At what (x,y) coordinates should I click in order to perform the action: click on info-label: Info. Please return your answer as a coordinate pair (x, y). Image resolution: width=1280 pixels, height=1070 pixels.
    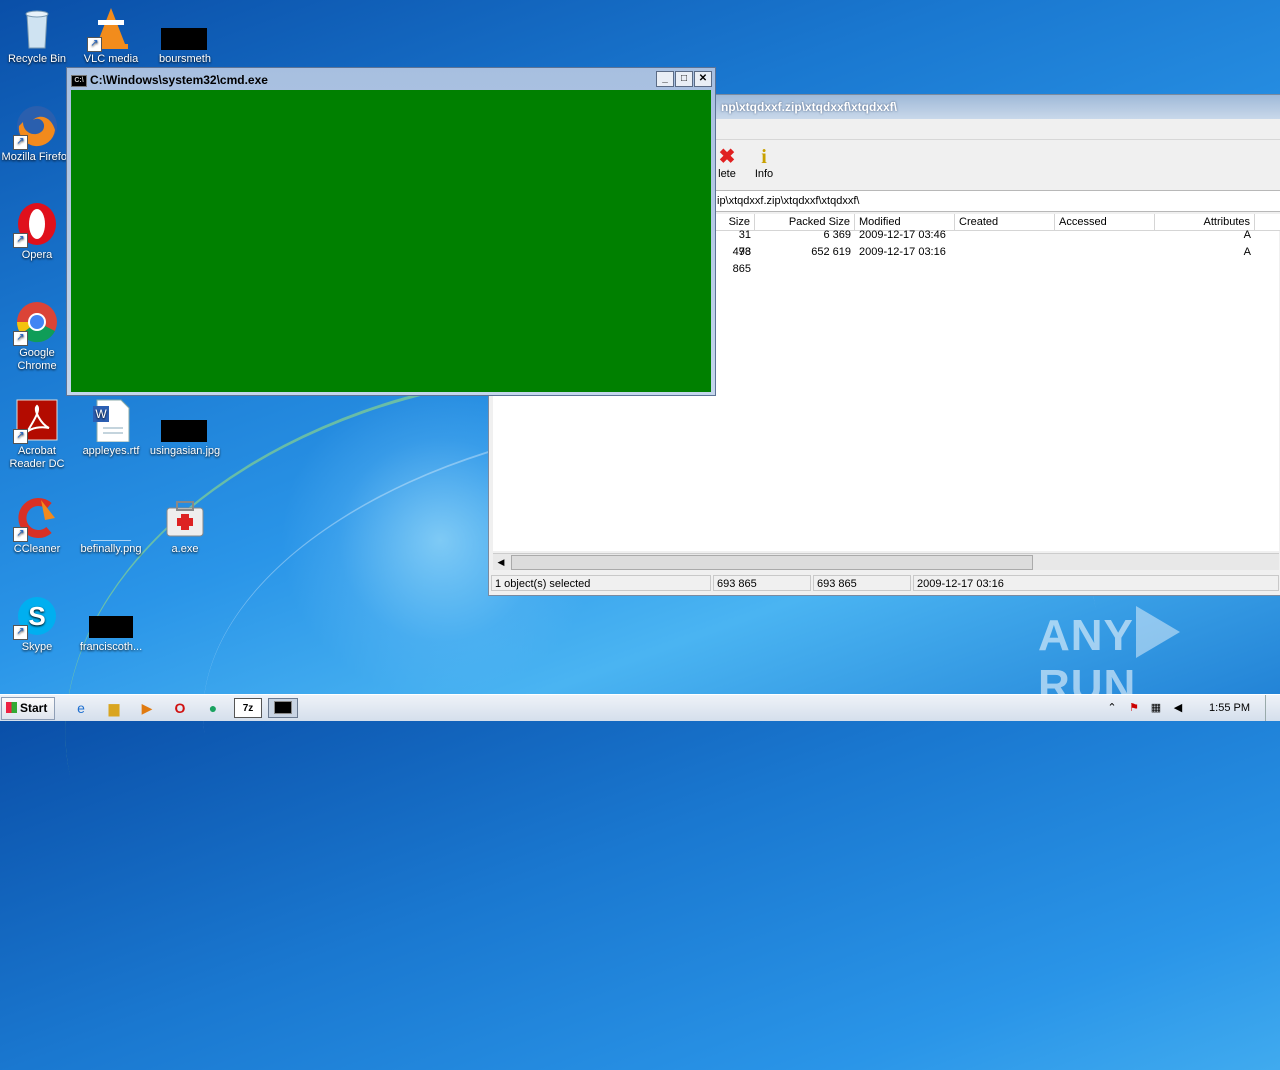
    Looking at the image, I should click on (764, 174).